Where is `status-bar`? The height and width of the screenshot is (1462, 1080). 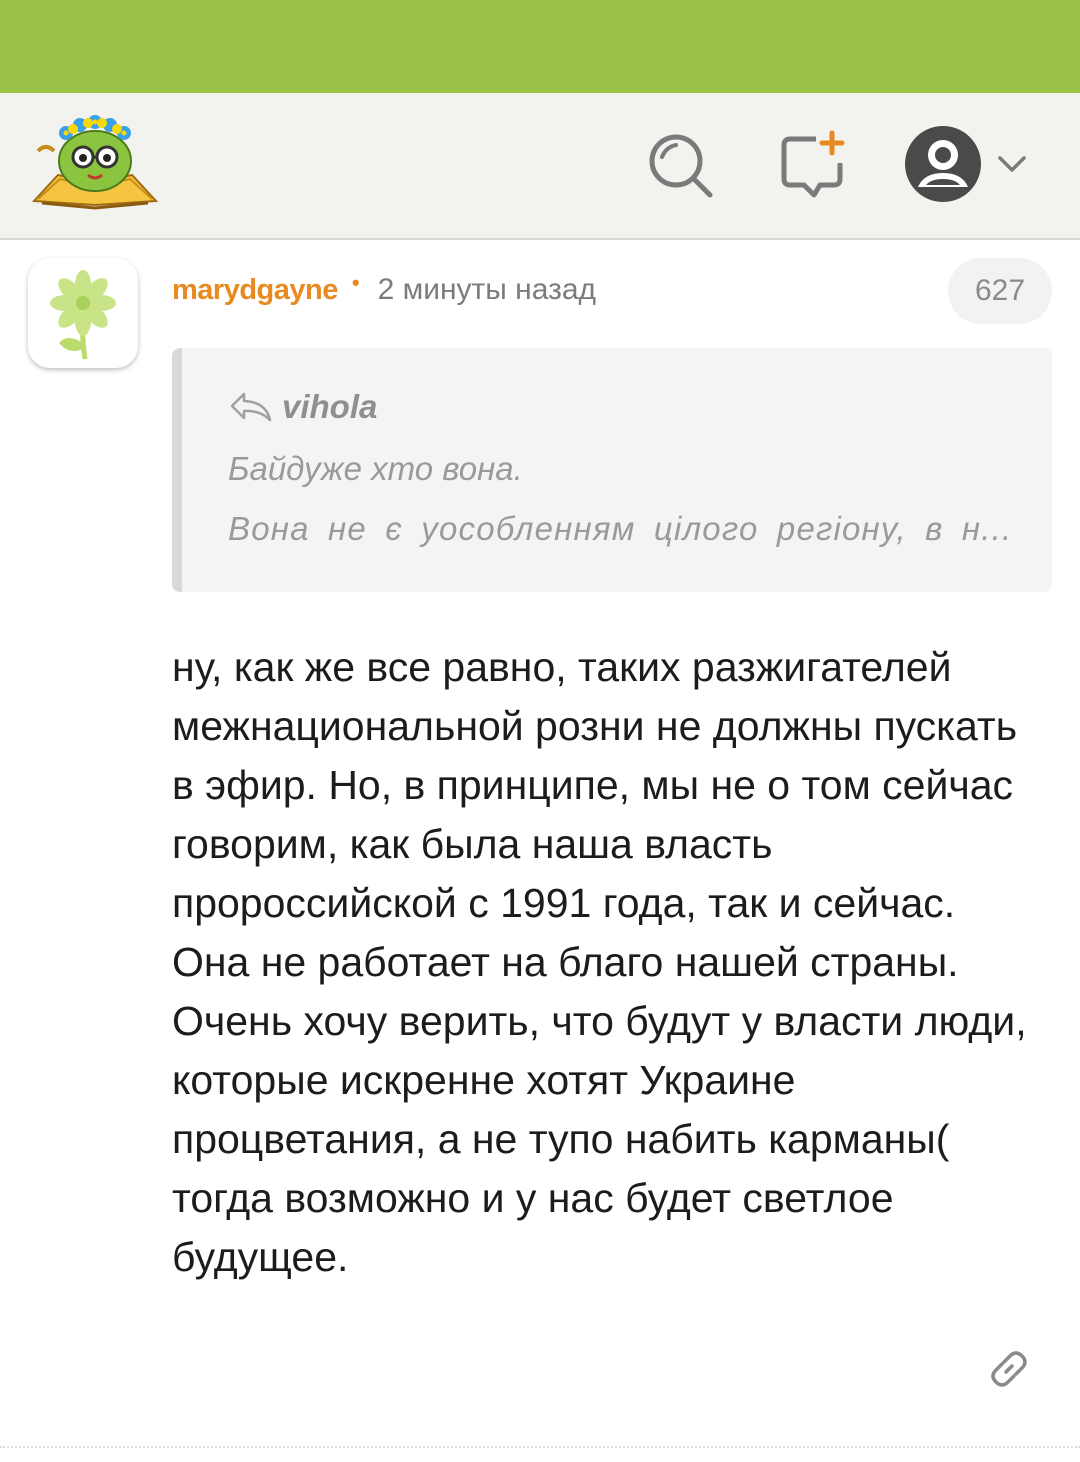 status-bar is located at coordinates (540, 46).